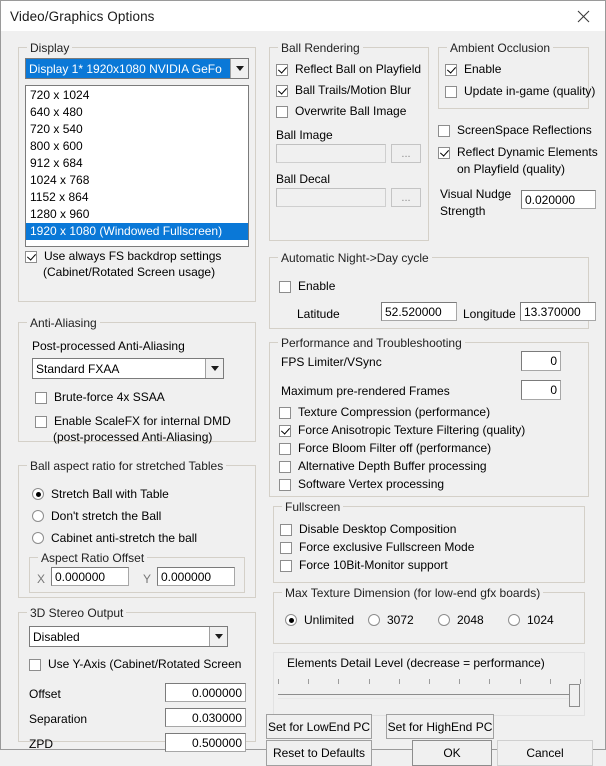 The width and height of the screenshot is (606, 766). I want to click on stereo-y-axis-checkbox-box, so click(35, 665).